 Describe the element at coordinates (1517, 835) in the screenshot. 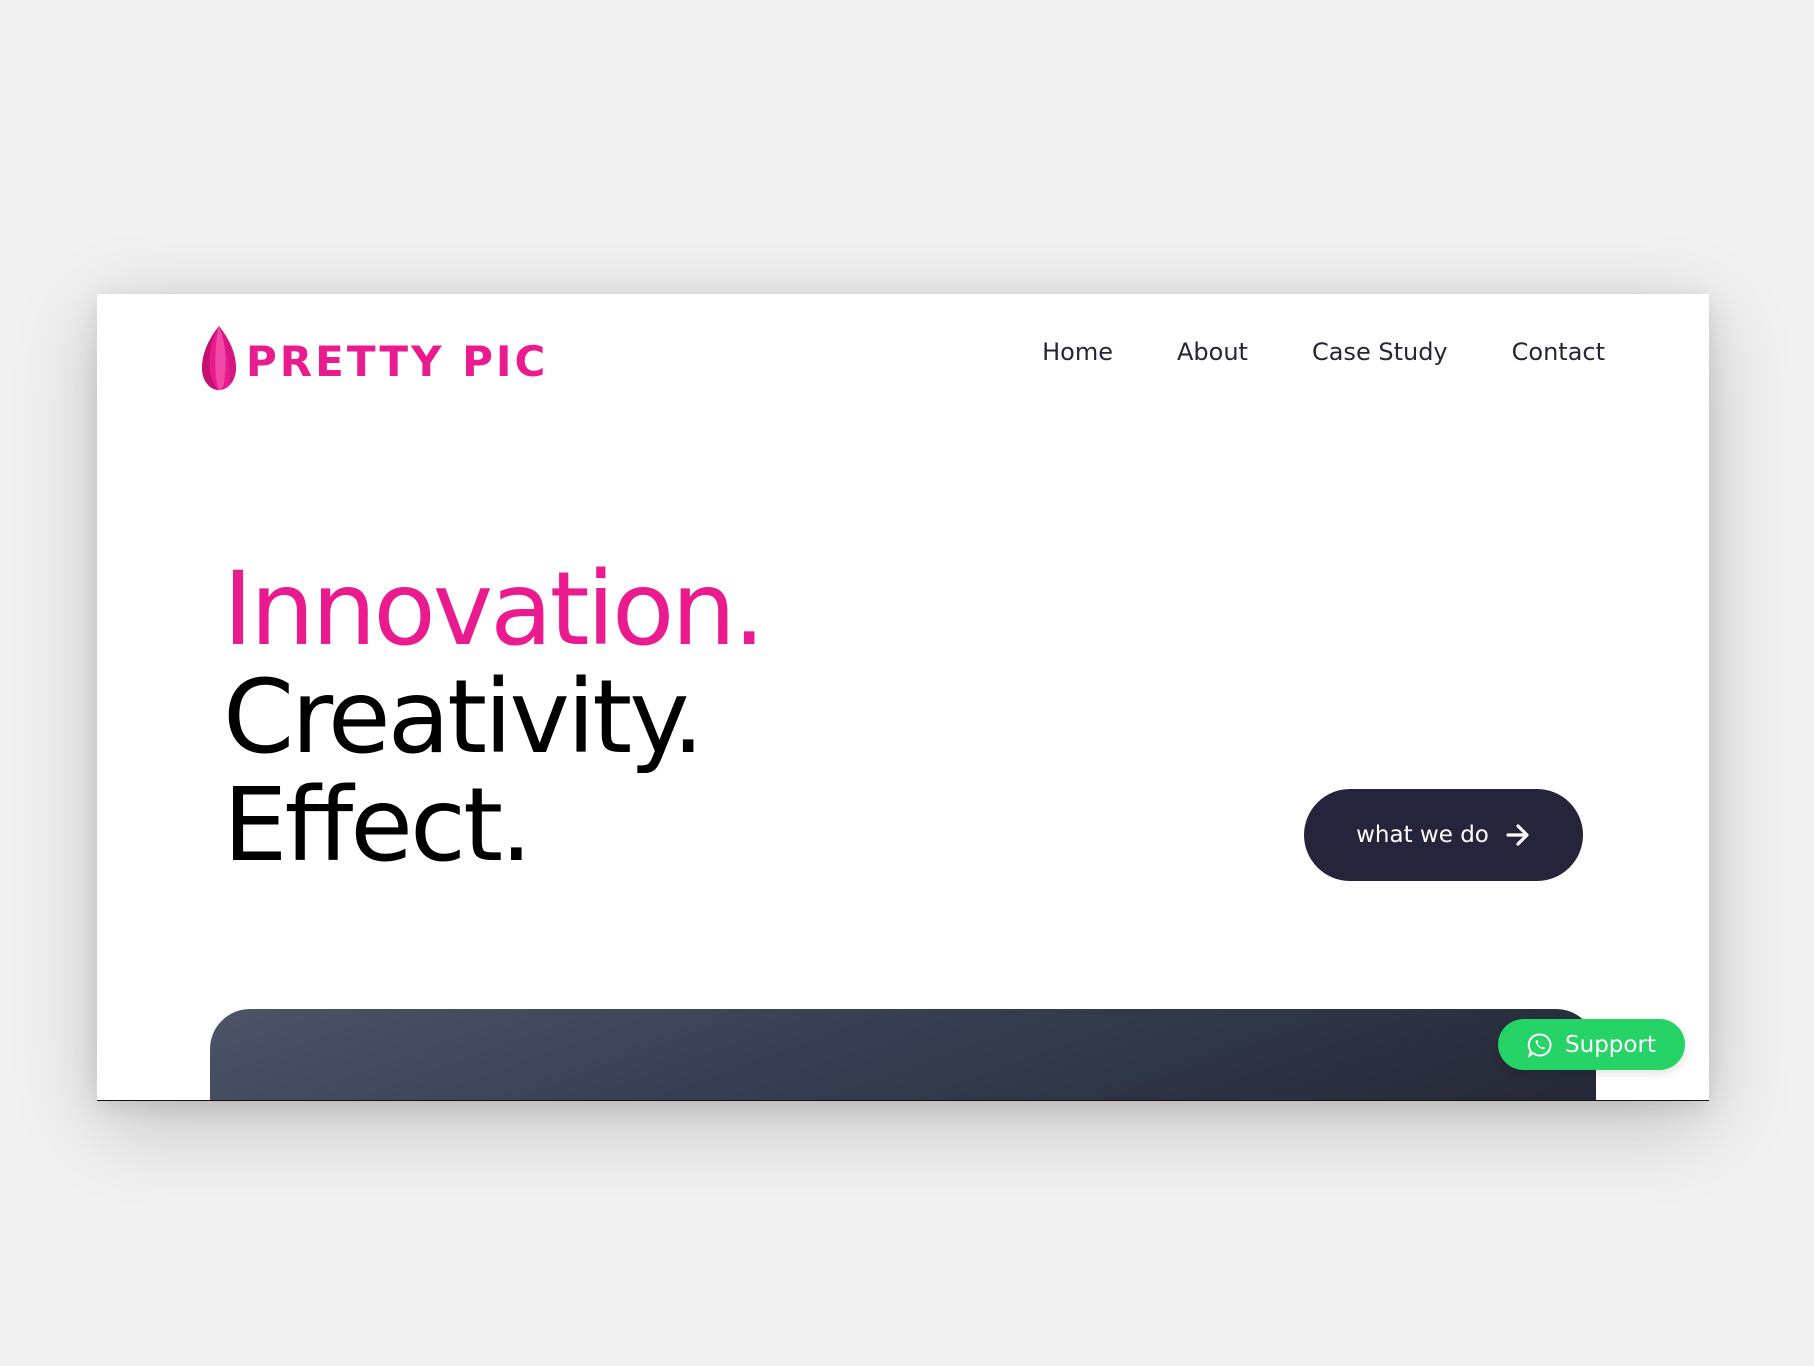

I see `arrow-right-icon` at that location.